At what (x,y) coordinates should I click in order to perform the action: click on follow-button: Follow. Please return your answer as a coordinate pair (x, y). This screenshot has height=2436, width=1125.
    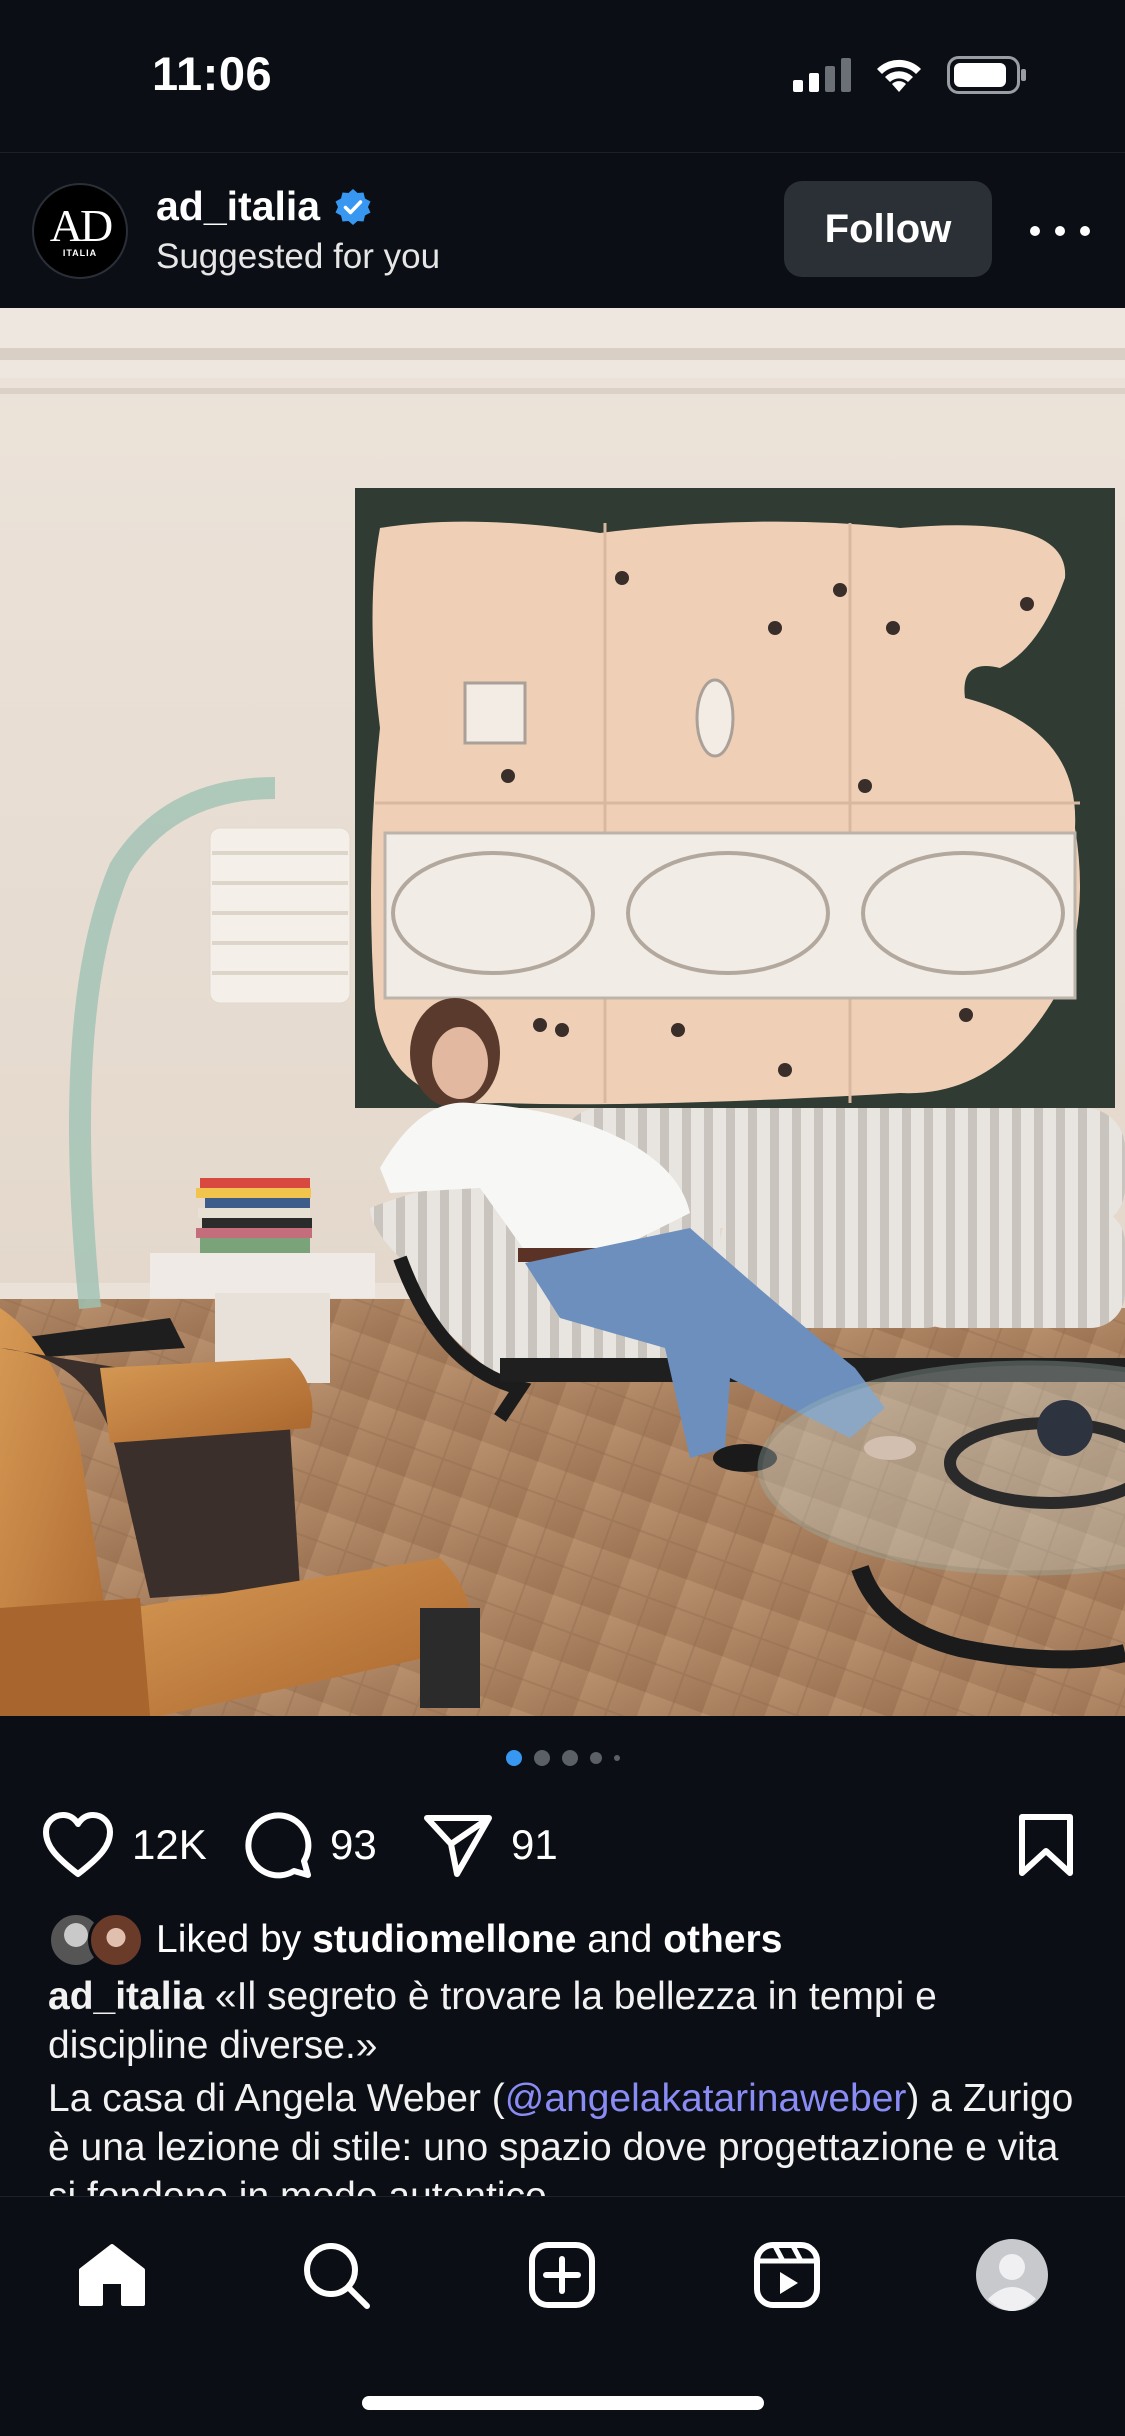
    Looking at the image, I should click on (888, 229).